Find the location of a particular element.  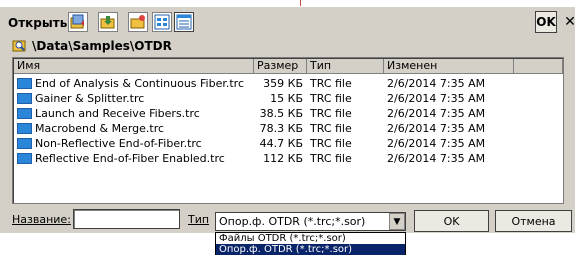

cancel-button: Отмена is located at coordinates (533, 221).